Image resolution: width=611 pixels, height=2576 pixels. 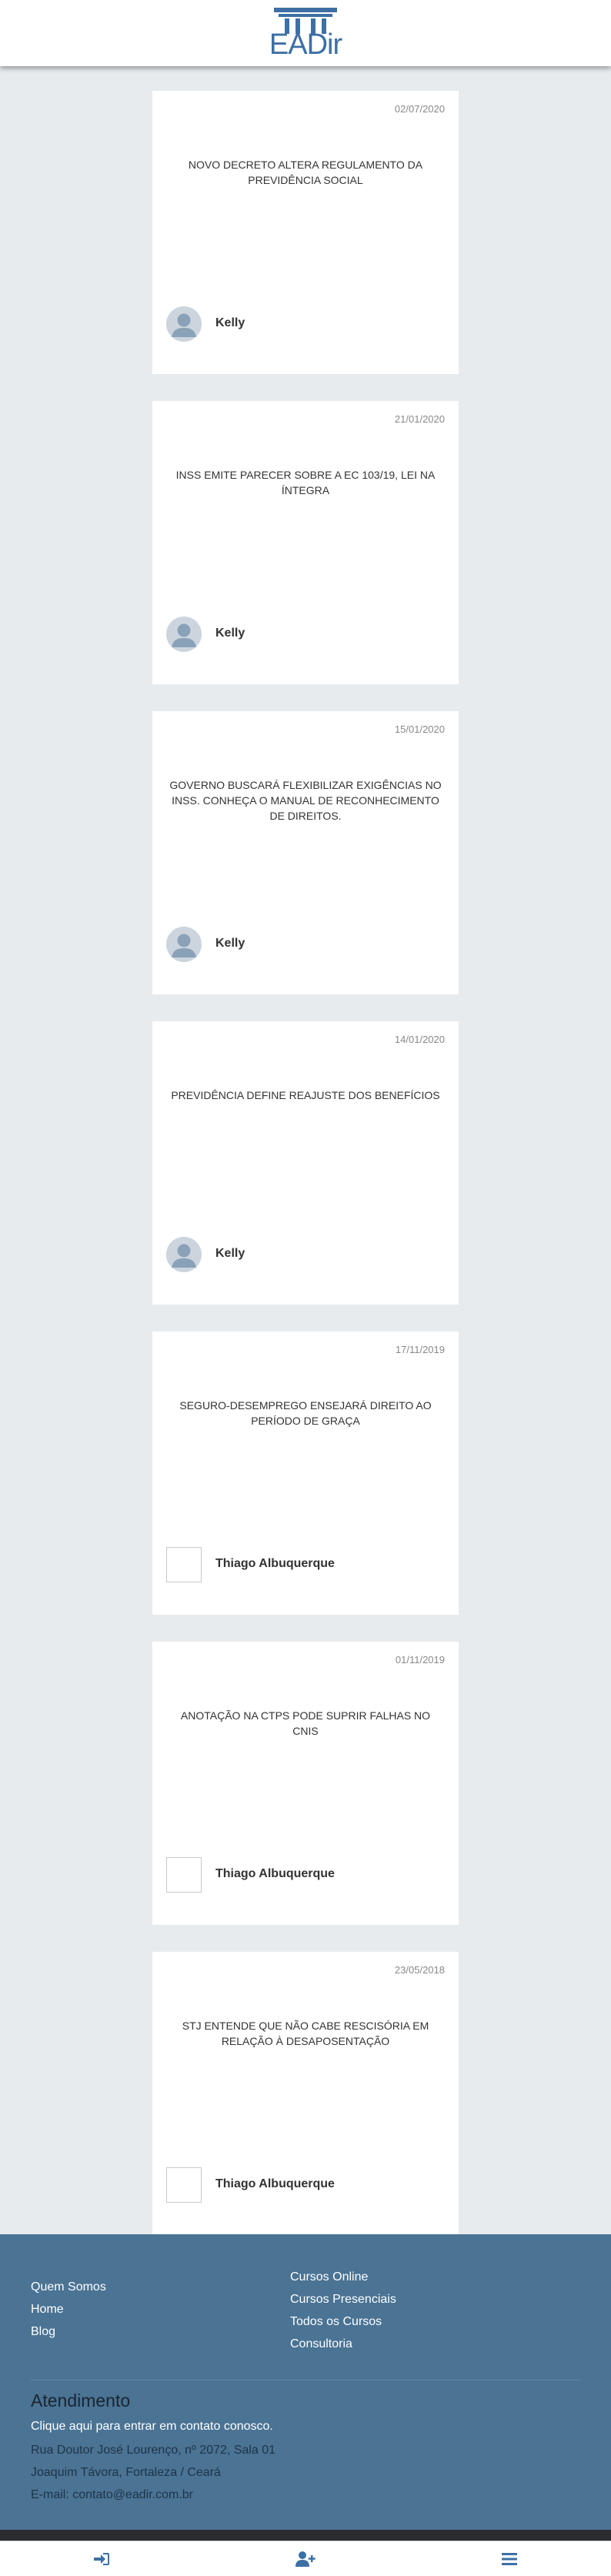 I want to click on add-user-icon, so click(x=305, y=2559).